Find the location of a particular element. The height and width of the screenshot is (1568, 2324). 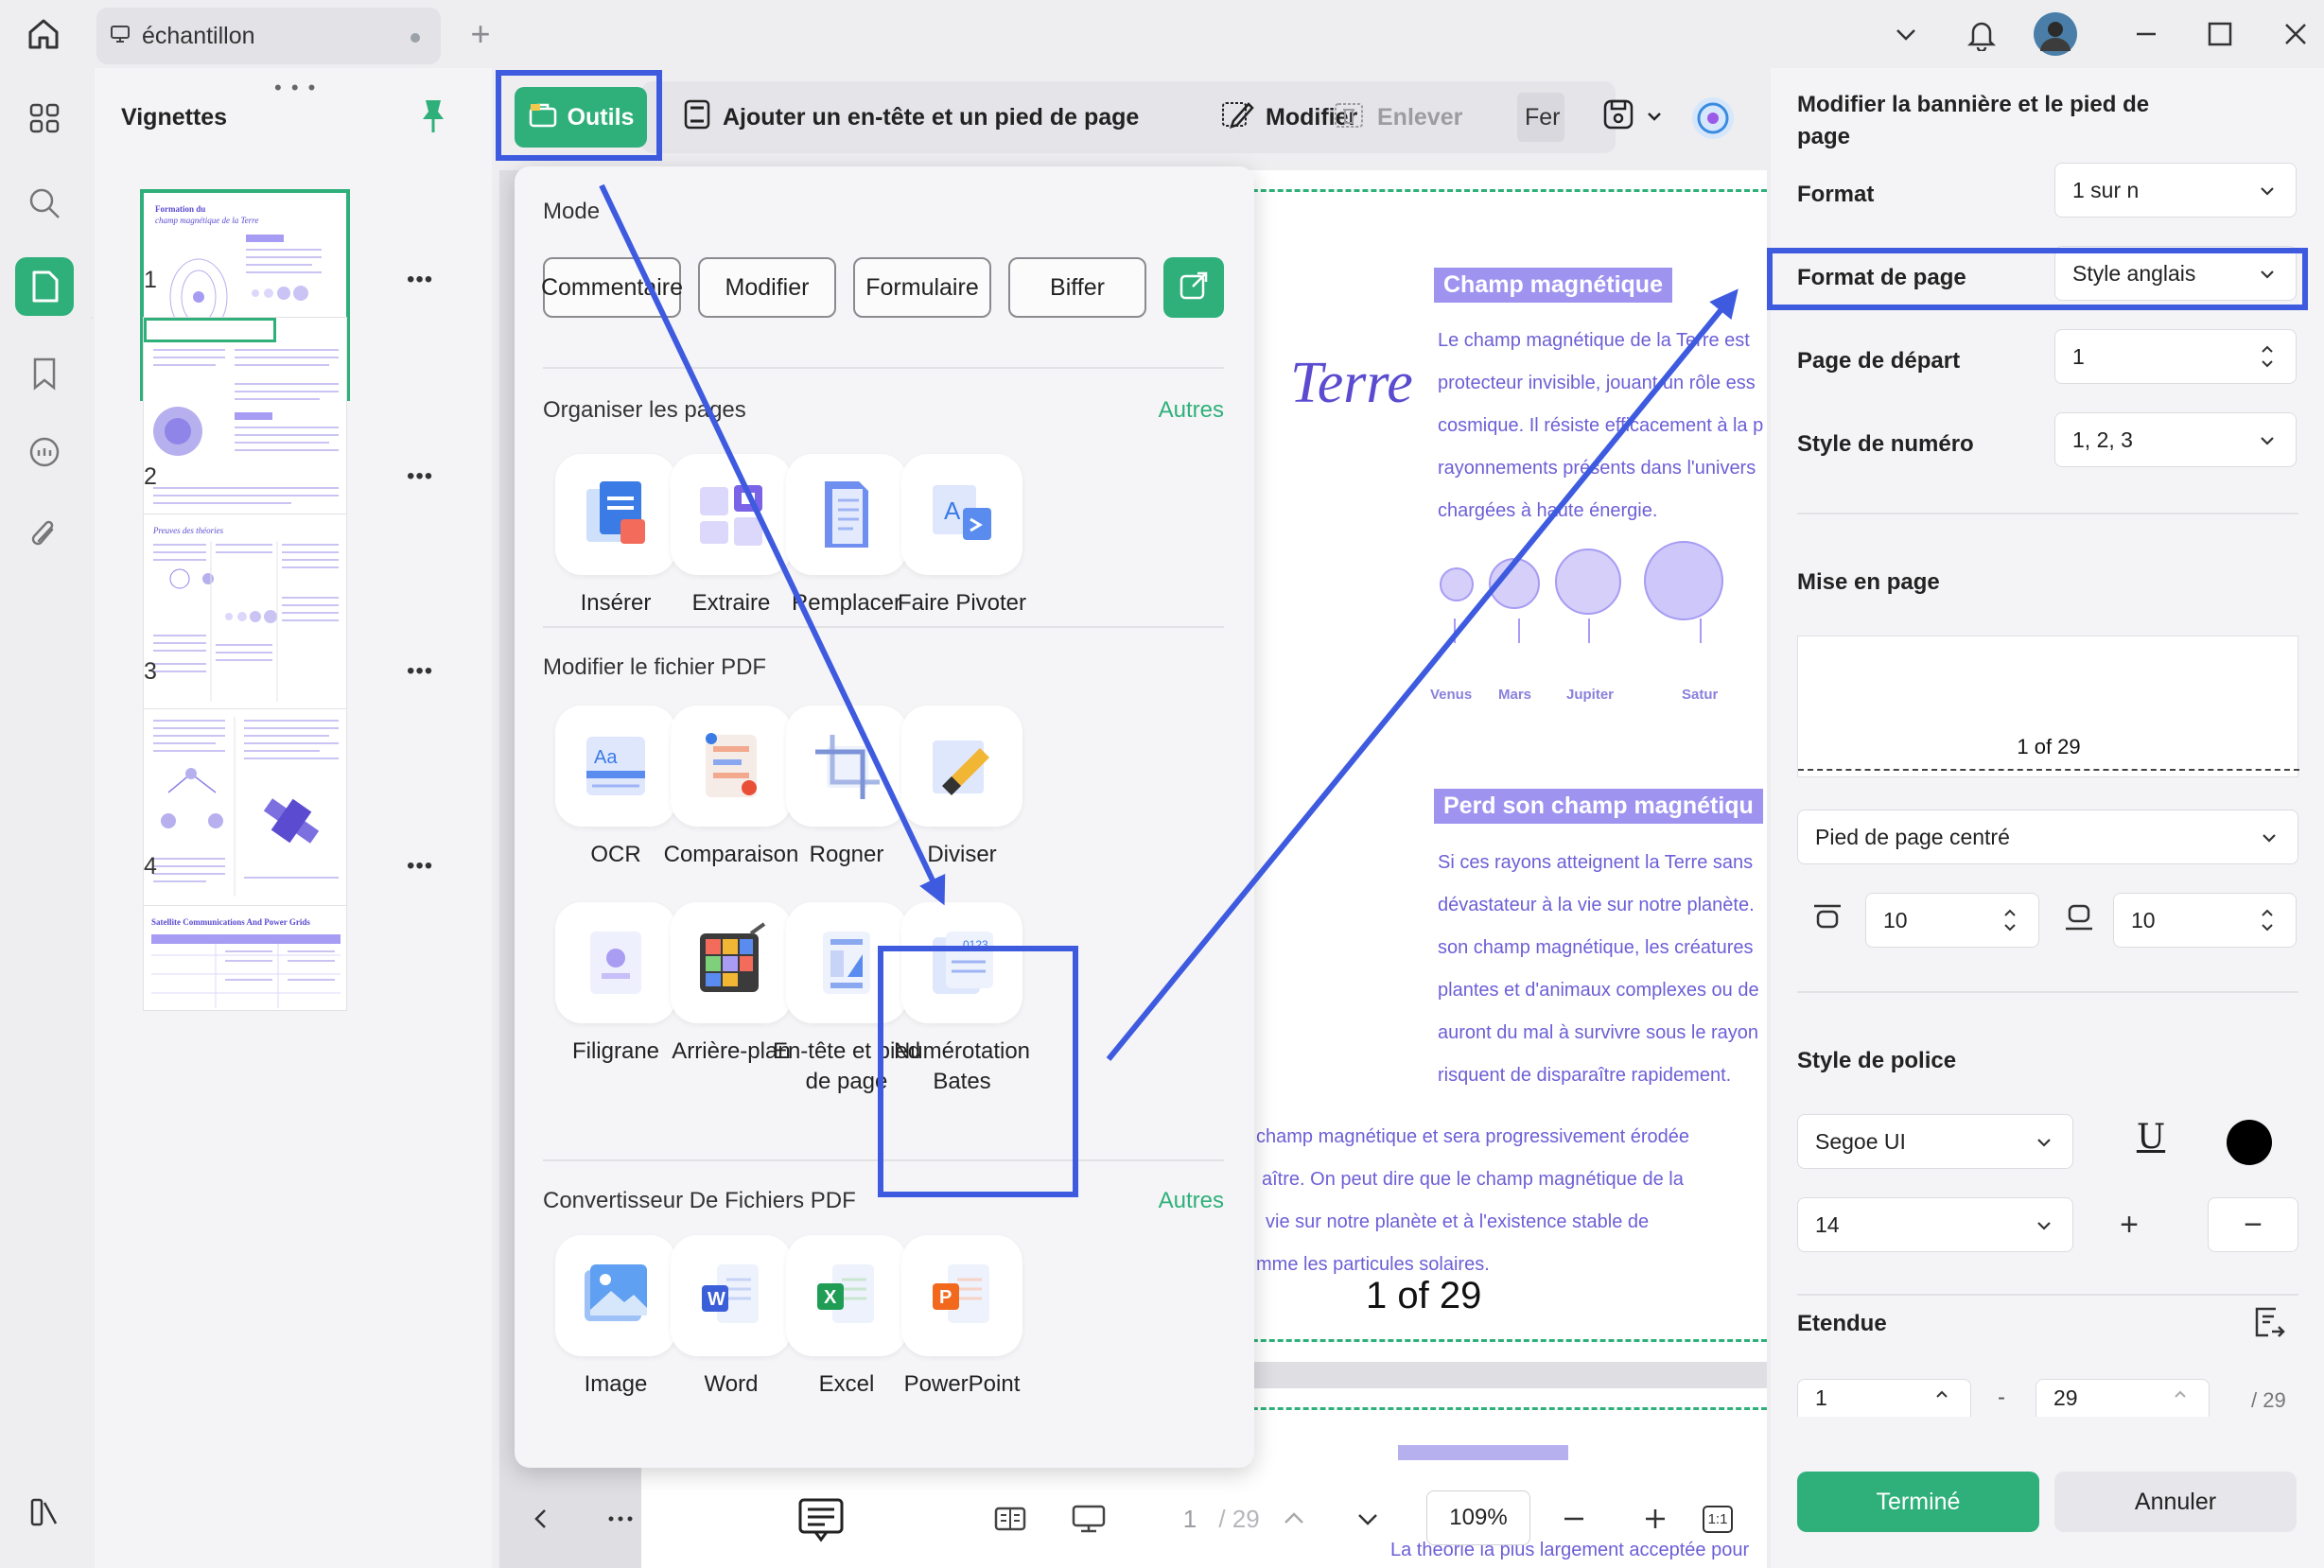

layers-icon is located at coordinates (44, 1513).